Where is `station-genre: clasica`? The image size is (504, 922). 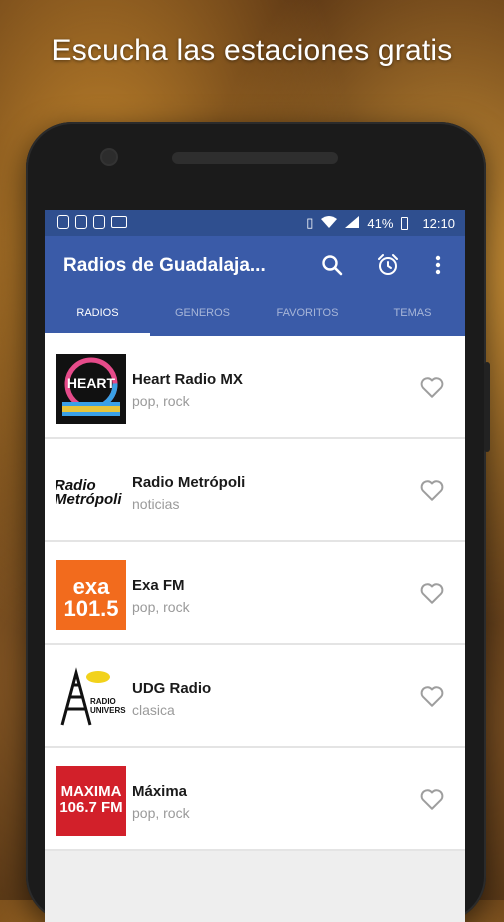 station-genre: clasica is located at coordinates (153, 710).